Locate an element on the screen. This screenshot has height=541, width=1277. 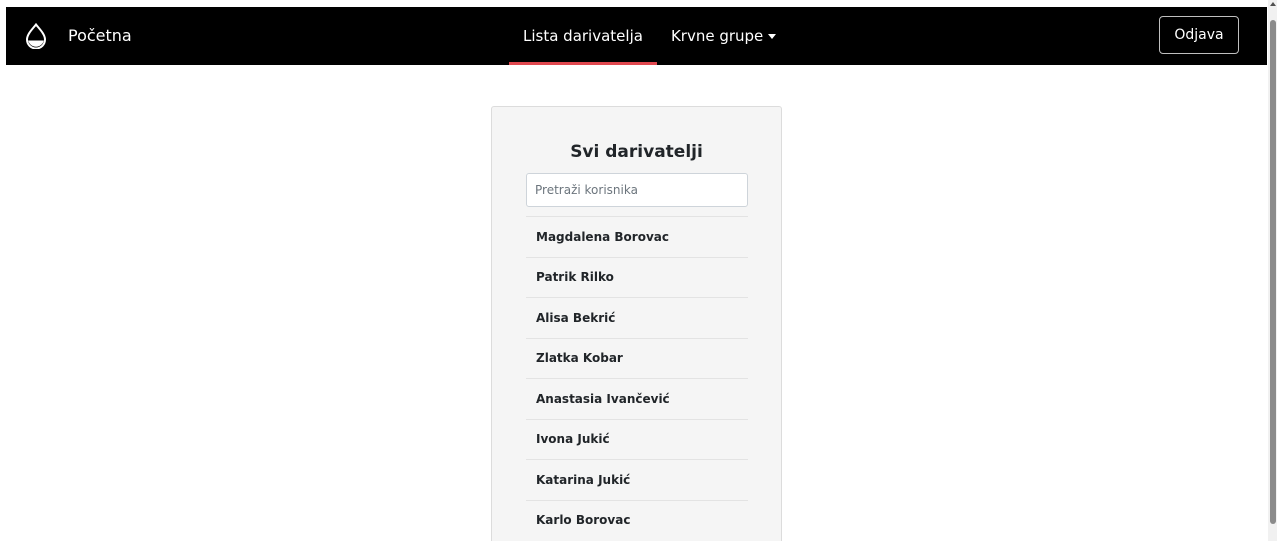
main-nav: Lista darivatelja Krvne grupe is located at coordinates (649, 36).